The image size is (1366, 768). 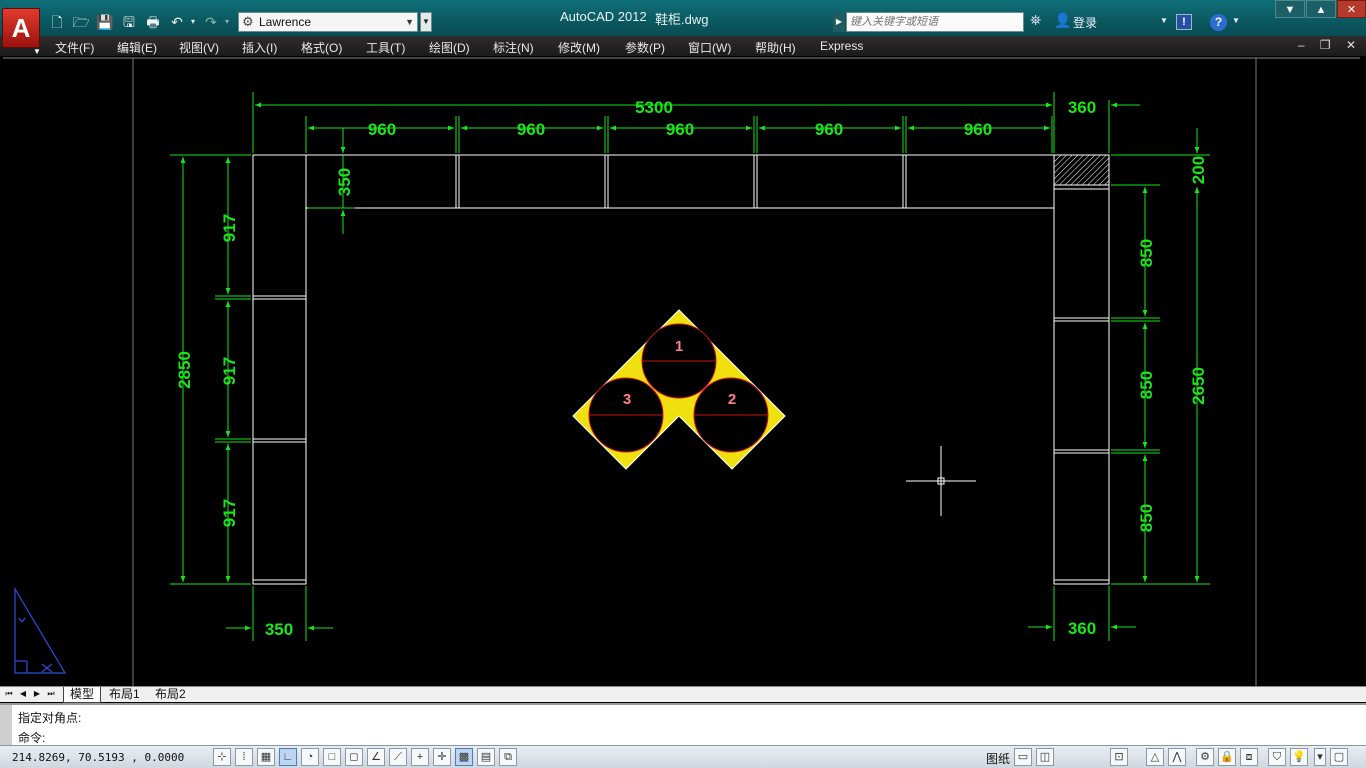 I want to click on quick-properties-icon: ▤, so click(x=486, y=757).